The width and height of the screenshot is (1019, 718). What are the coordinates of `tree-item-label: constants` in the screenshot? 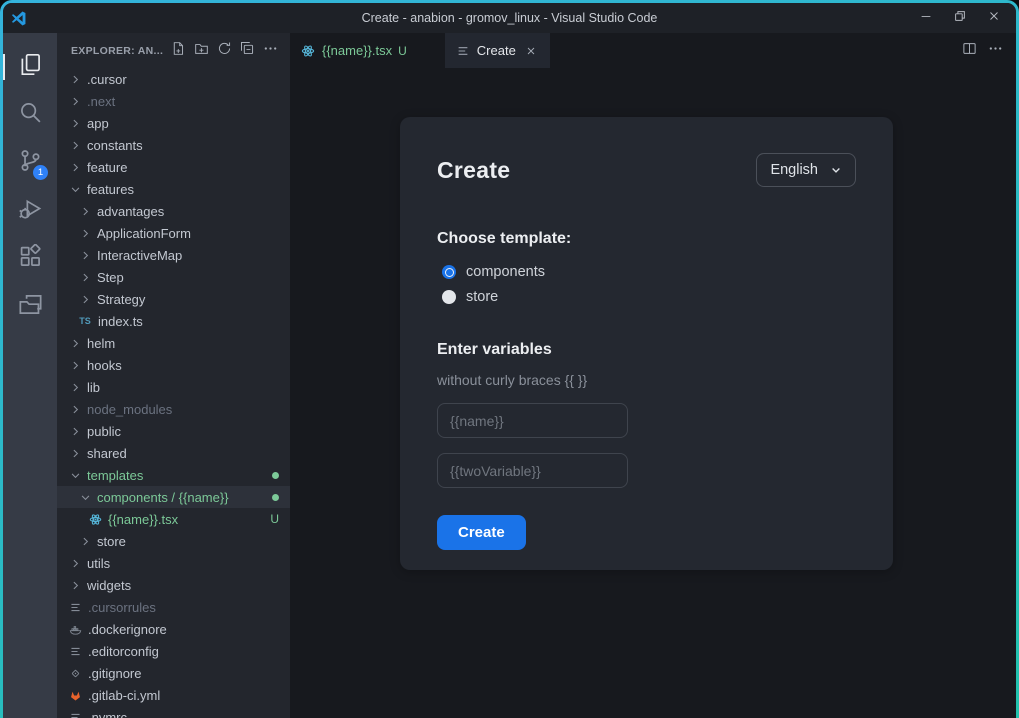 It's located at (115, 145).